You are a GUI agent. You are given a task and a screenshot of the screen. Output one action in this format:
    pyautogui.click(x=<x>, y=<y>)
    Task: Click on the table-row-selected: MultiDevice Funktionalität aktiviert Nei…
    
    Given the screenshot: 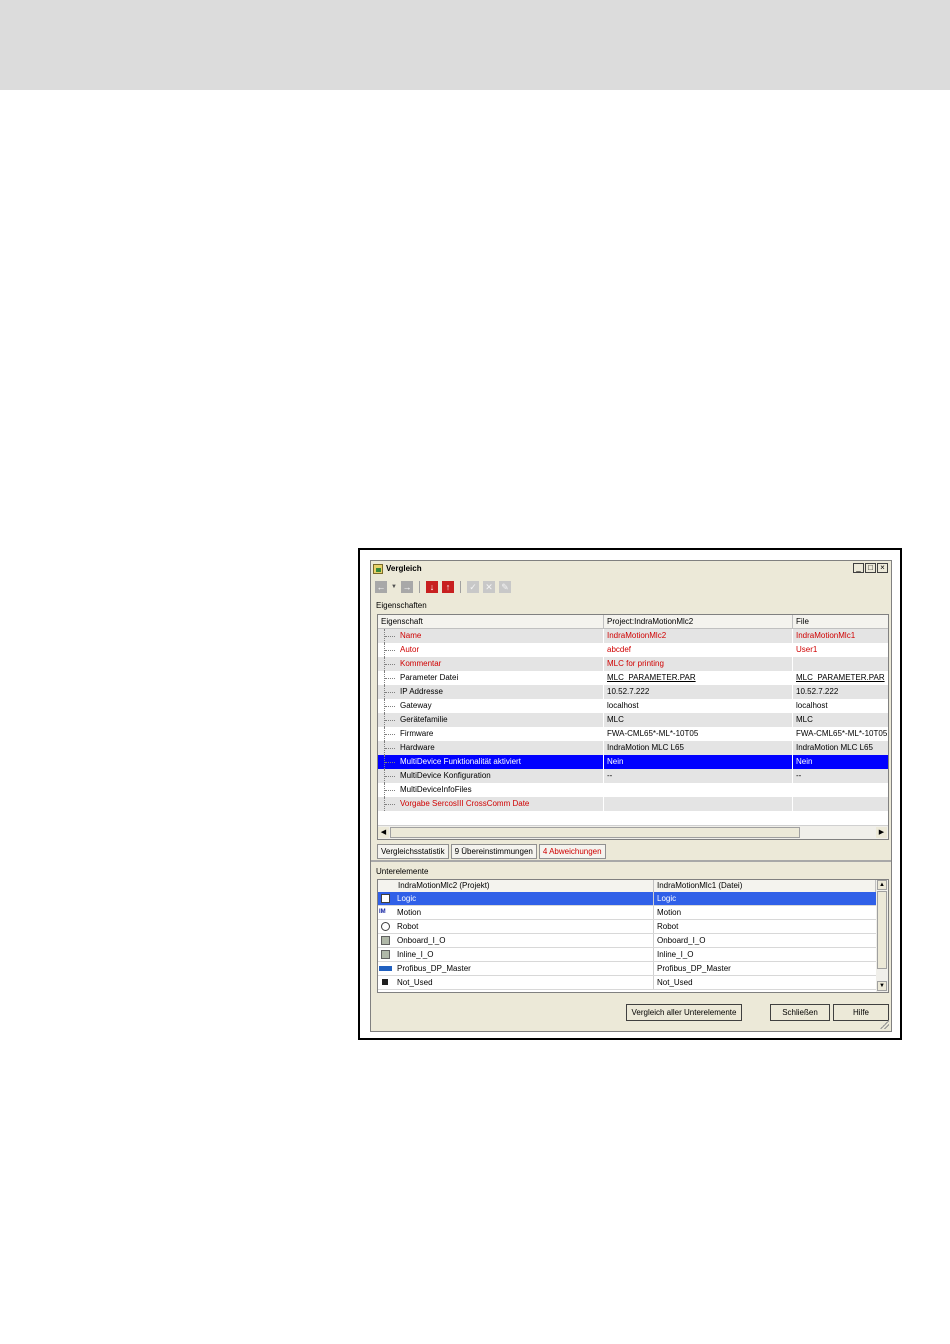 What is the action you would take?
    pyautogui.click(x=633, y=762)
    